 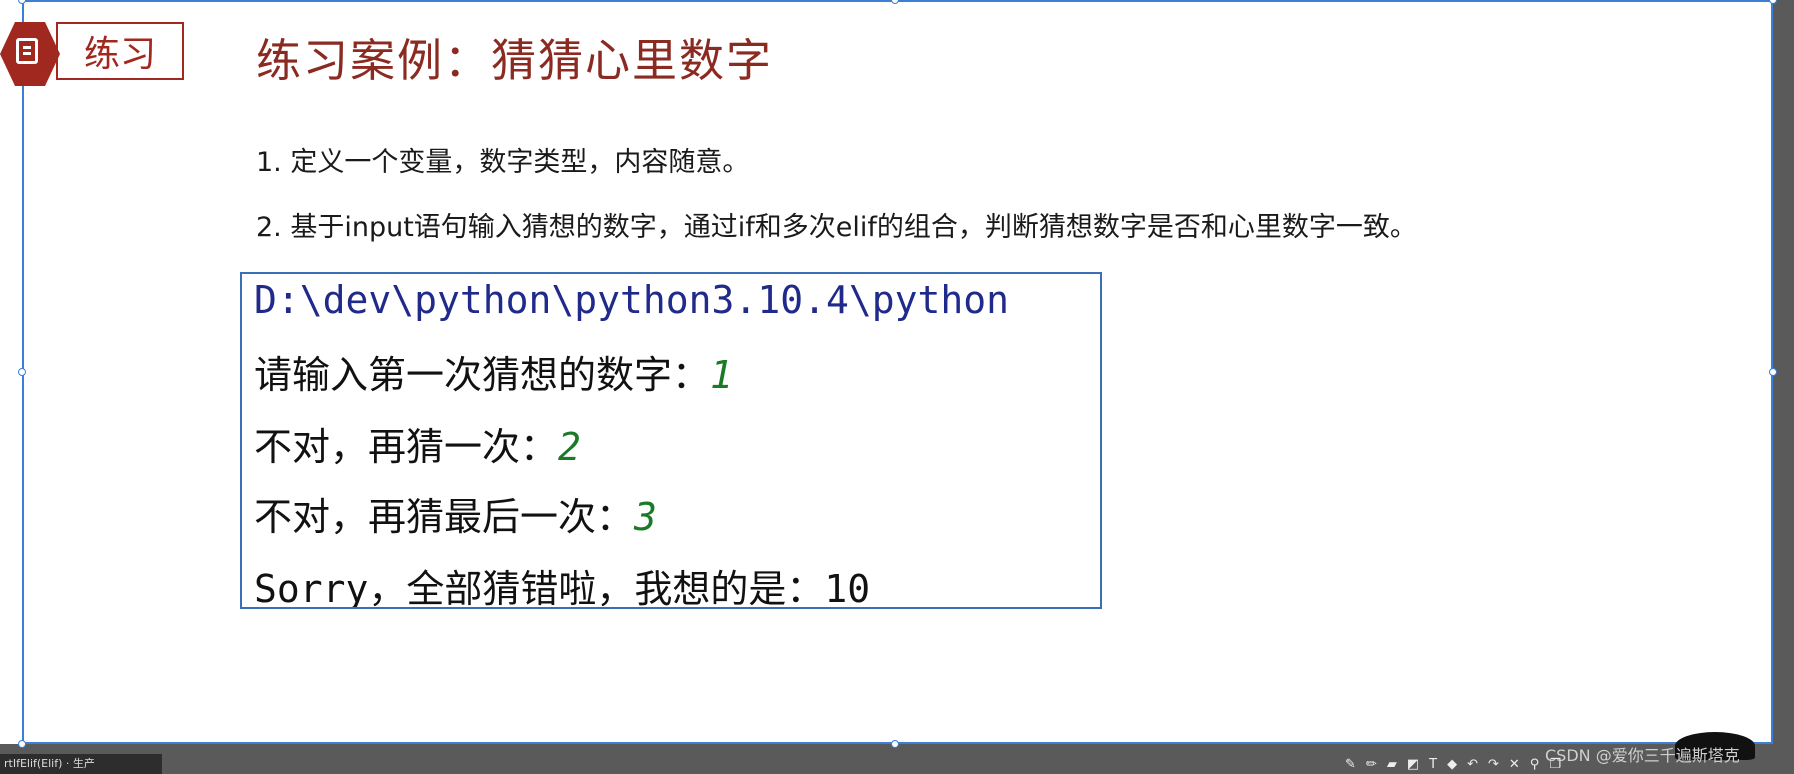 What do you see at coordinates (631, 300) in the screenshot?
I see `console-path: D:\dev\python\python3.10.4\python` at bounding box center [631, 300].